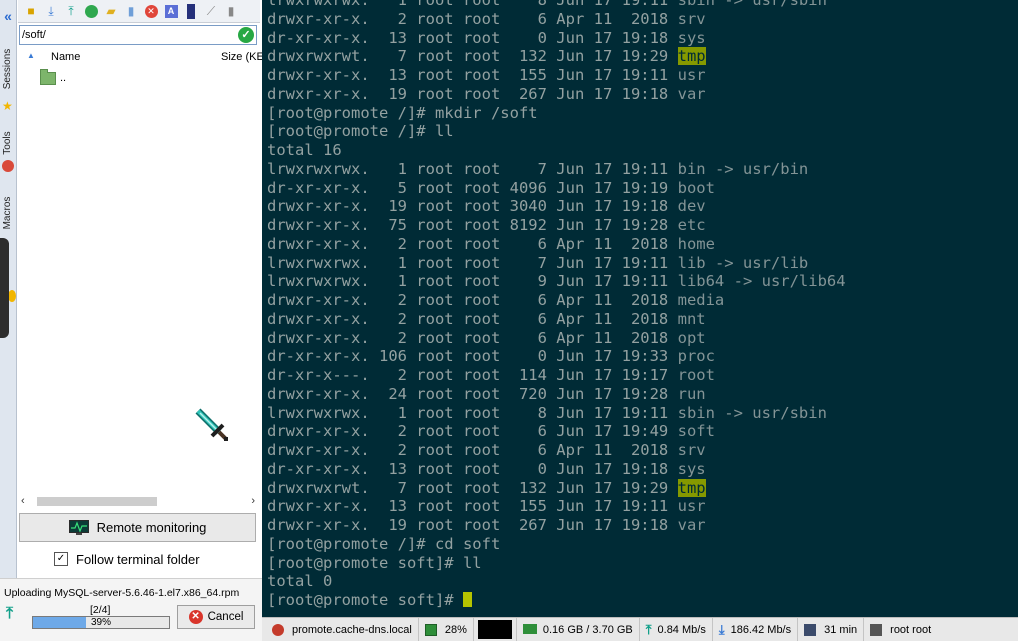  Describe the element at coordinates (8, 213) in the screenshot. I see `tab-macros: Macros` at that location.